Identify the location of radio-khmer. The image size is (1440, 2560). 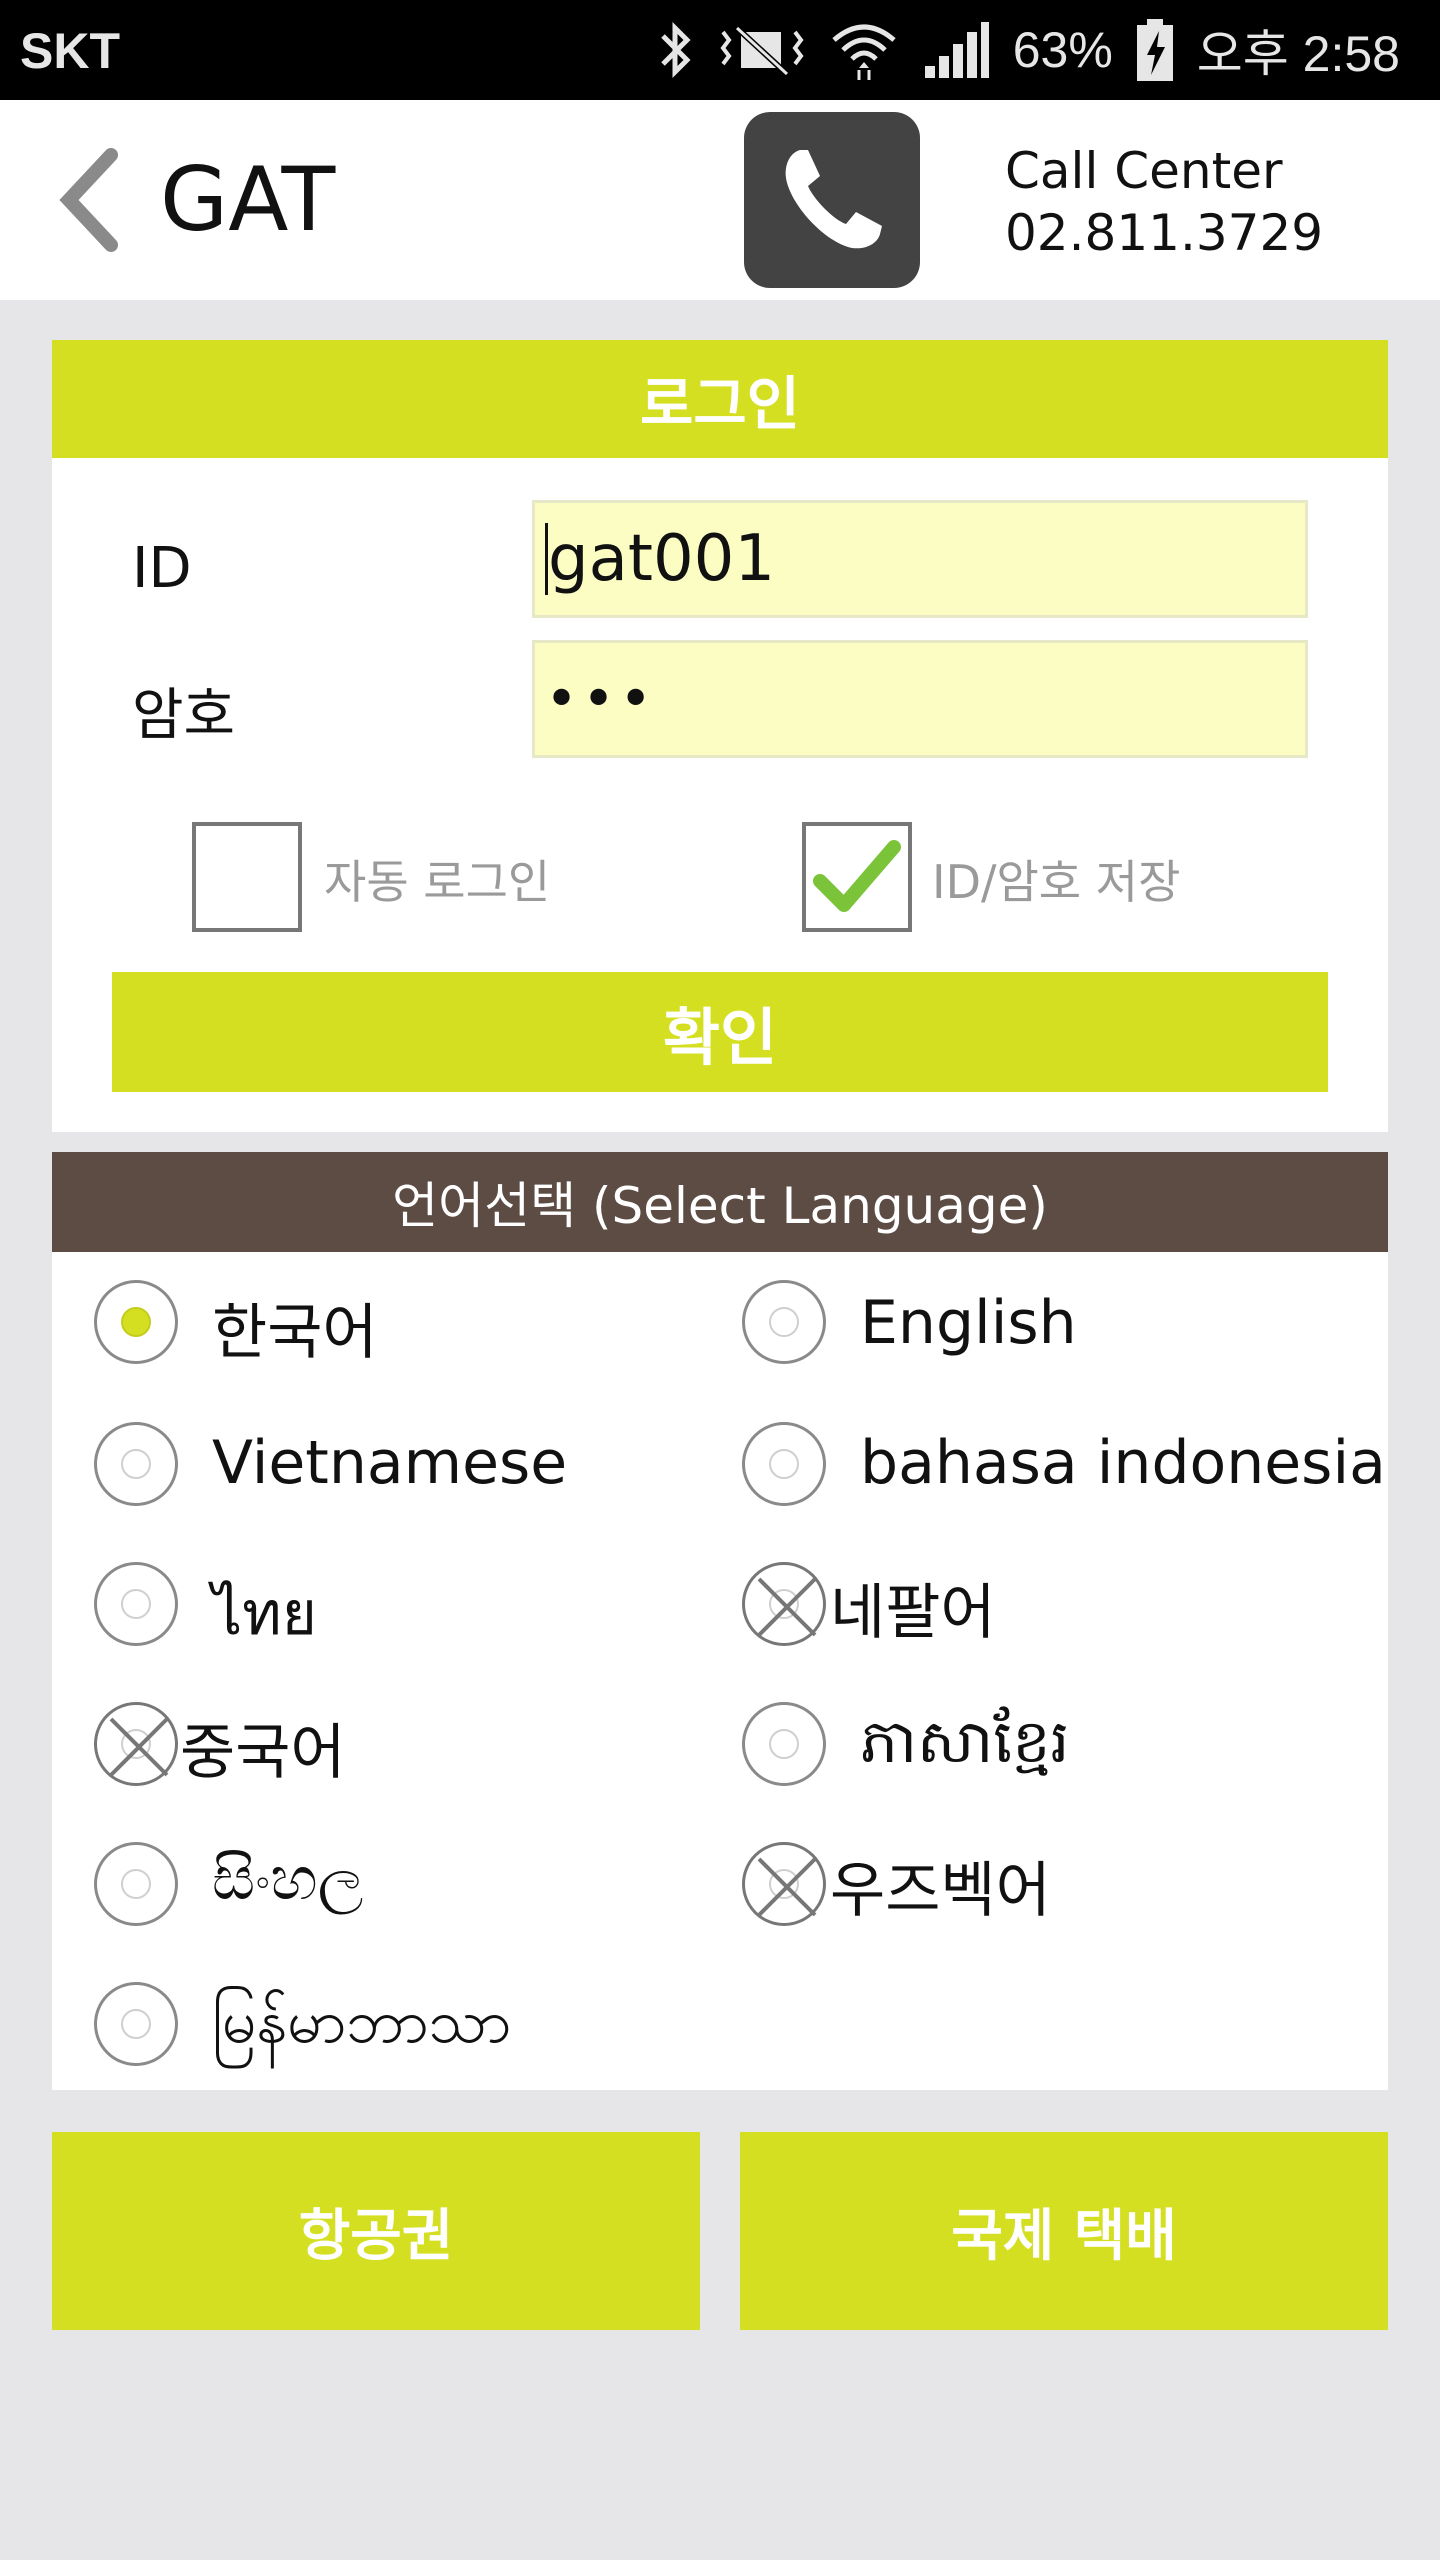
(784, 1744).